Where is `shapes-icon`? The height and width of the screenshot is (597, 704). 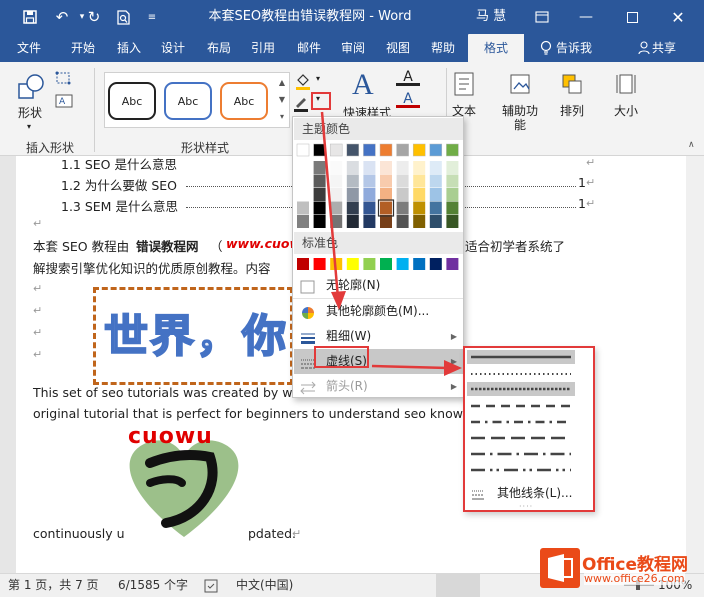 shapes-icon is located at coordinates (31, 87).